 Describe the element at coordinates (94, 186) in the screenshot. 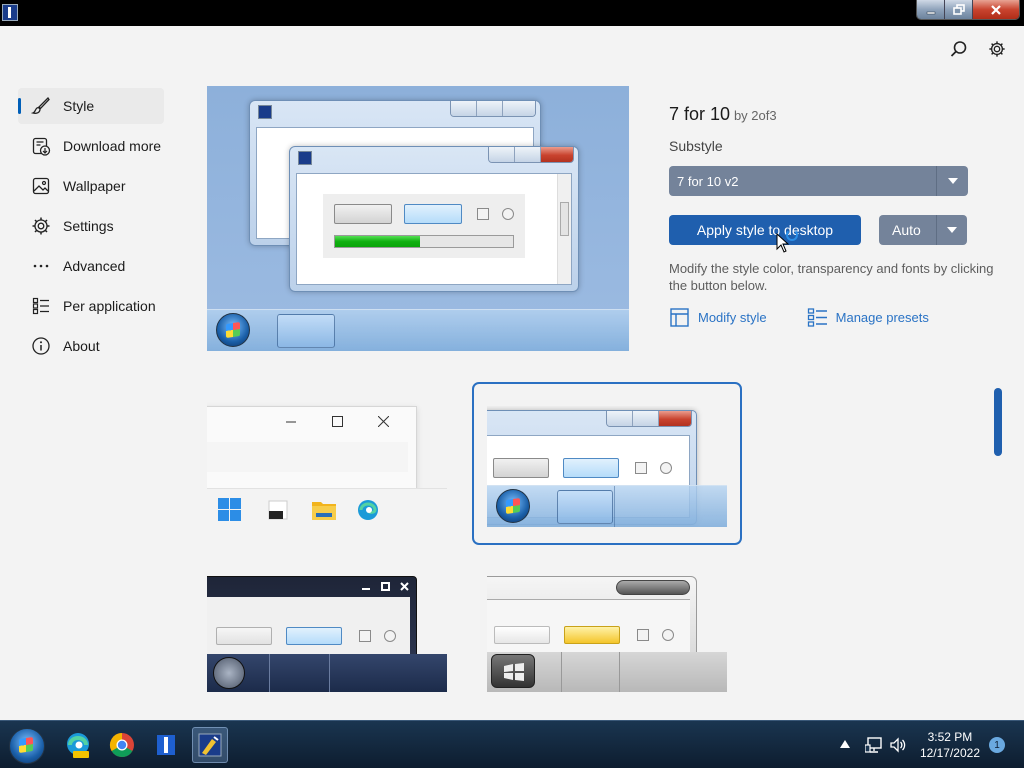

I see `sidebar-item-label: Wallpaper` at that location.